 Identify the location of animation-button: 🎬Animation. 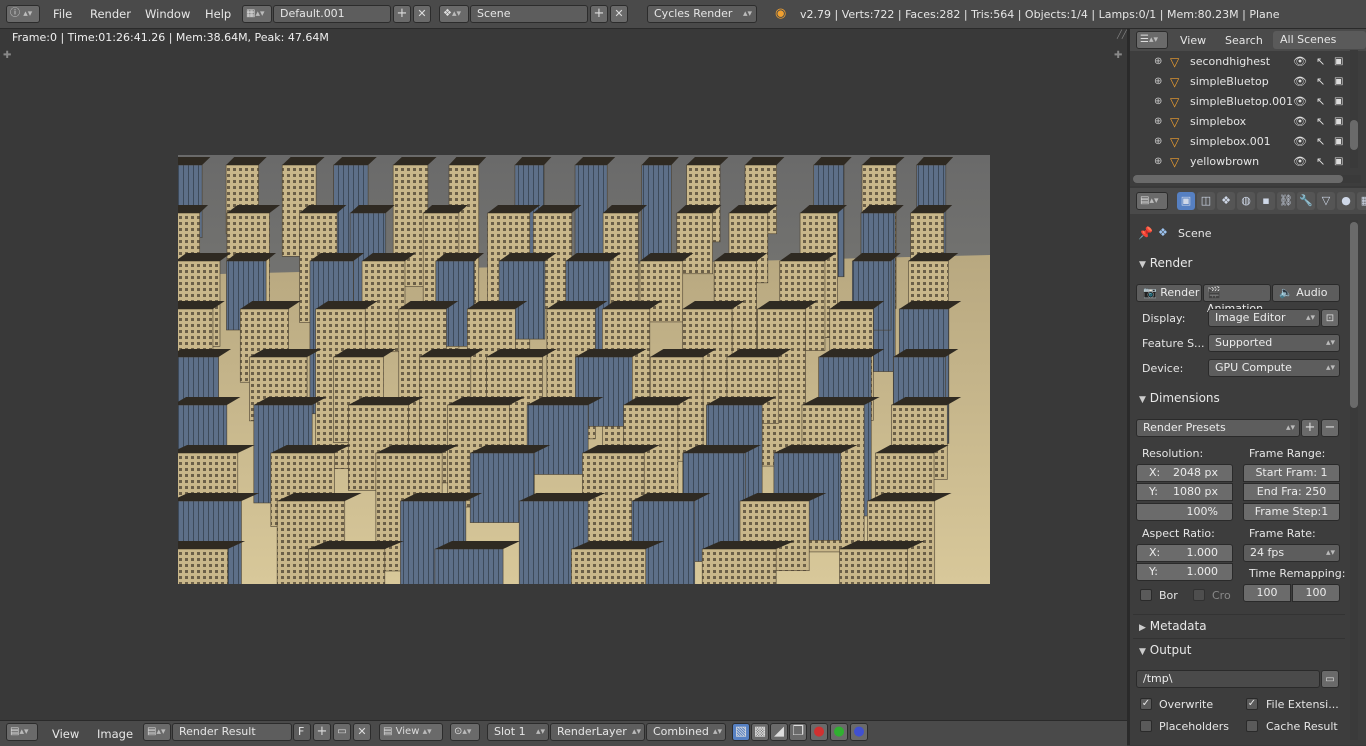
(1237, 299).